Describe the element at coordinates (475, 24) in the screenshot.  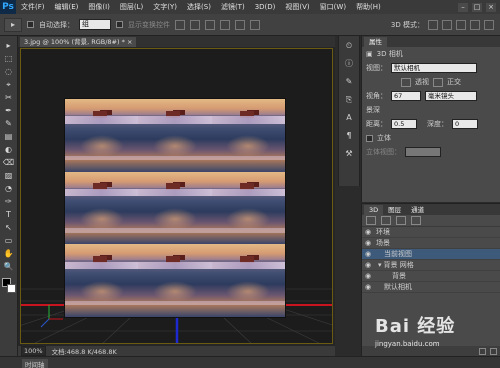
I see `3d-slide-icon` at that location.